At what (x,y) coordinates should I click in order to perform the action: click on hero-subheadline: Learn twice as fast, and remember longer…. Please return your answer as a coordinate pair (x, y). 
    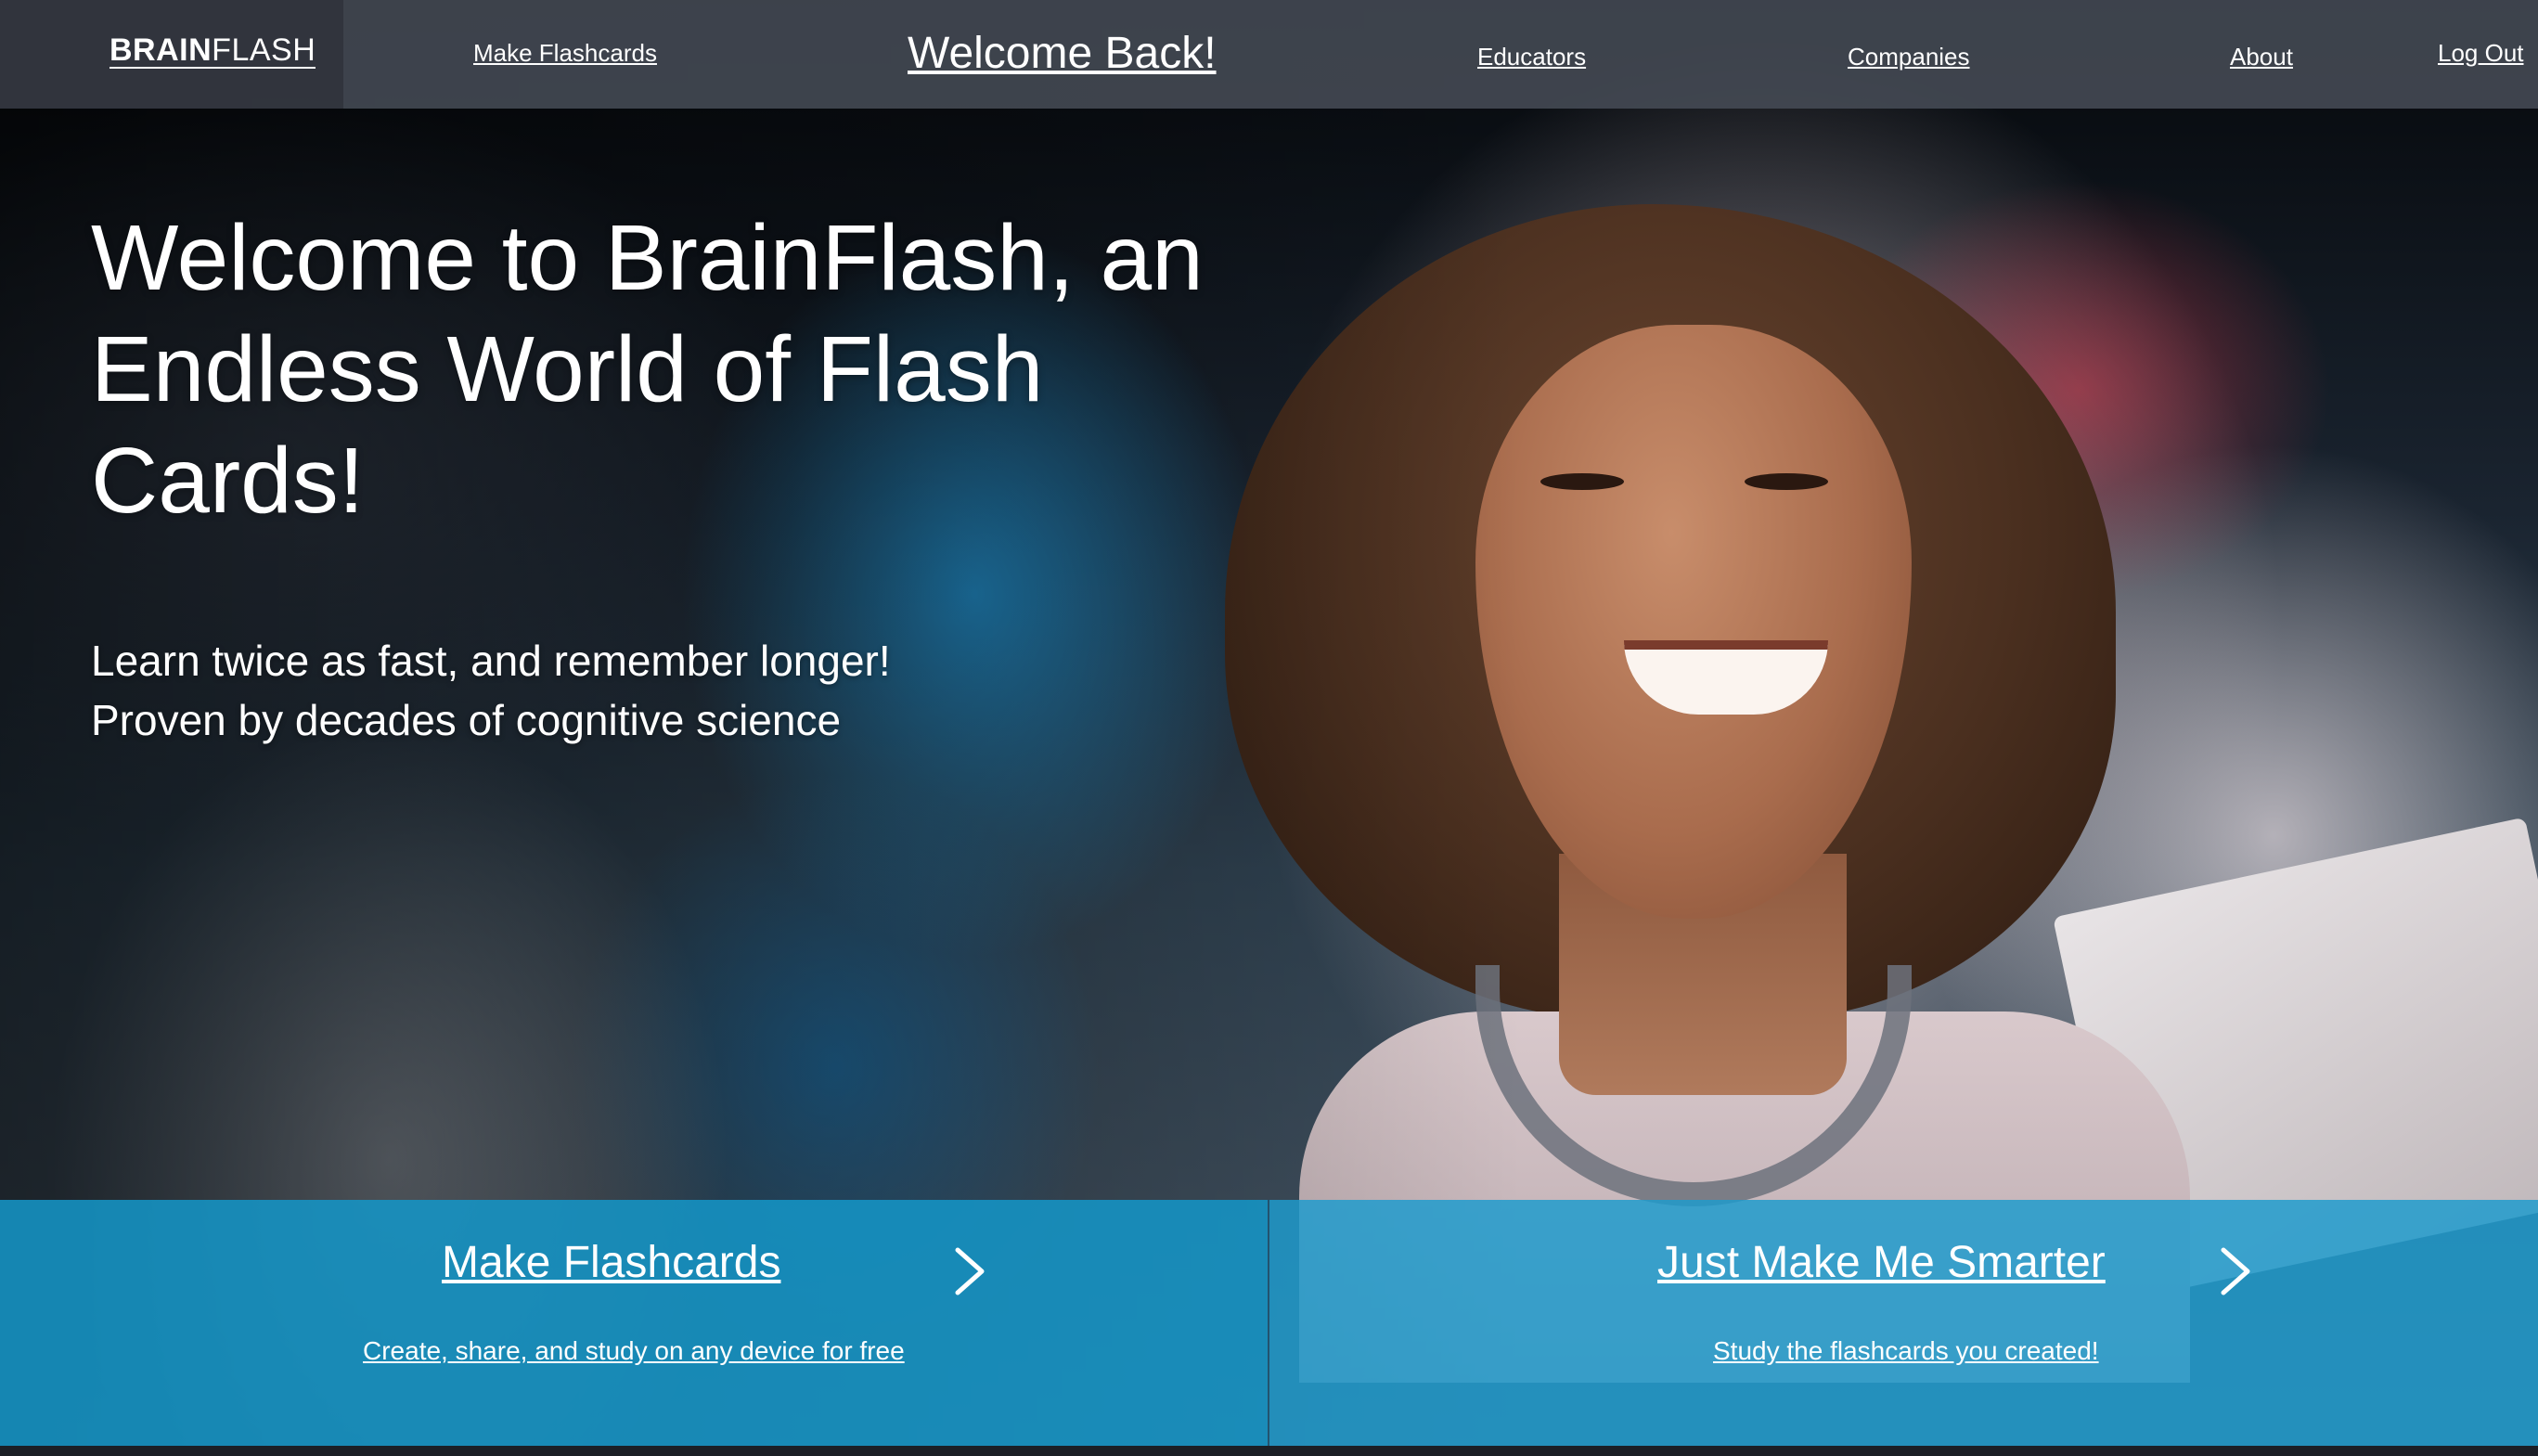
    Looking at the image, I should click on (694, 690).